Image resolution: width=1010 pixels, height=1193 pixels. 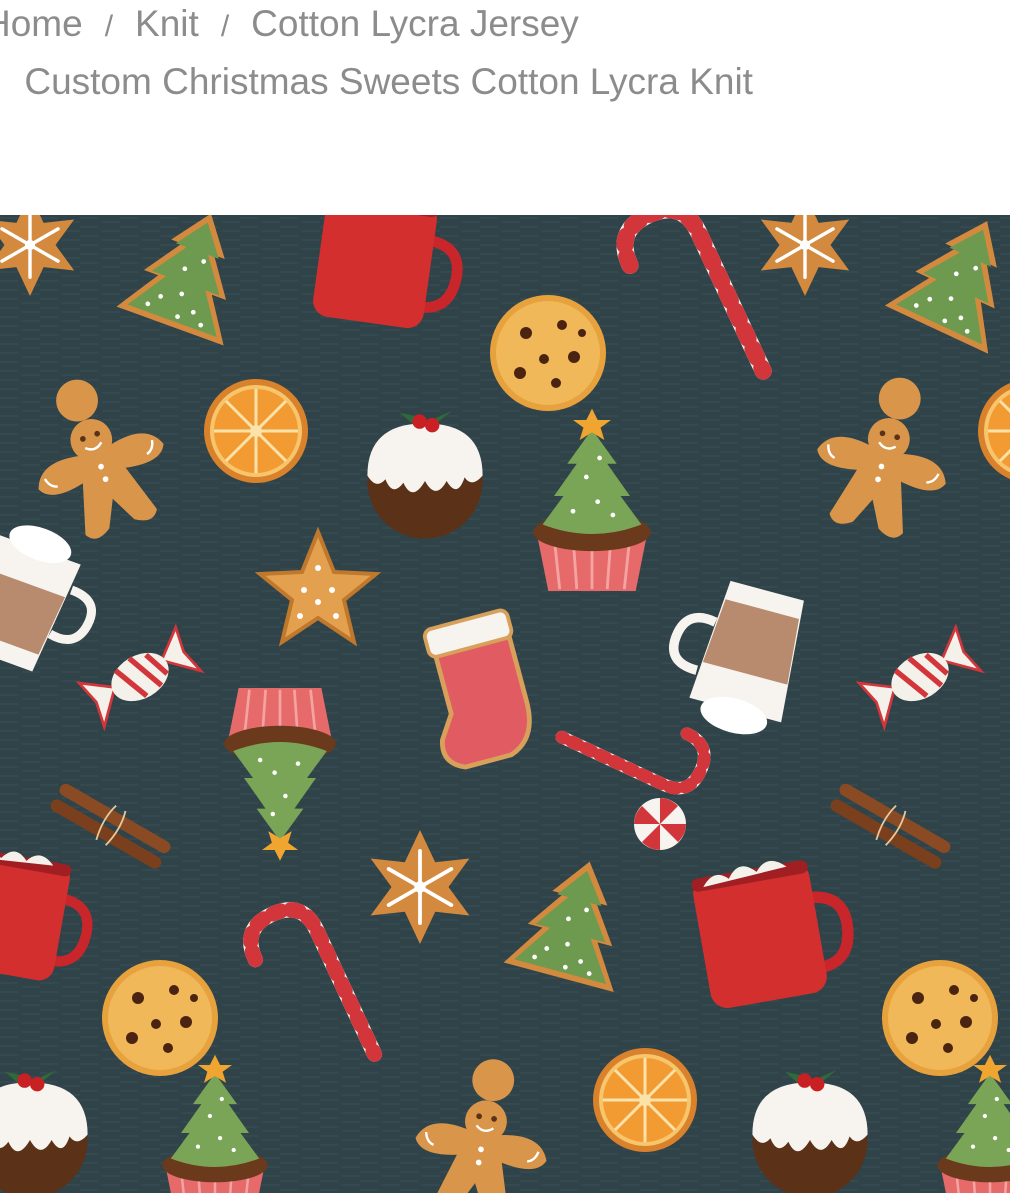 What do you see at coordinates (167, 23) in the screenshot?
I see `breadcrumb-knit-link: Knit` at bounding box center [167, 23].